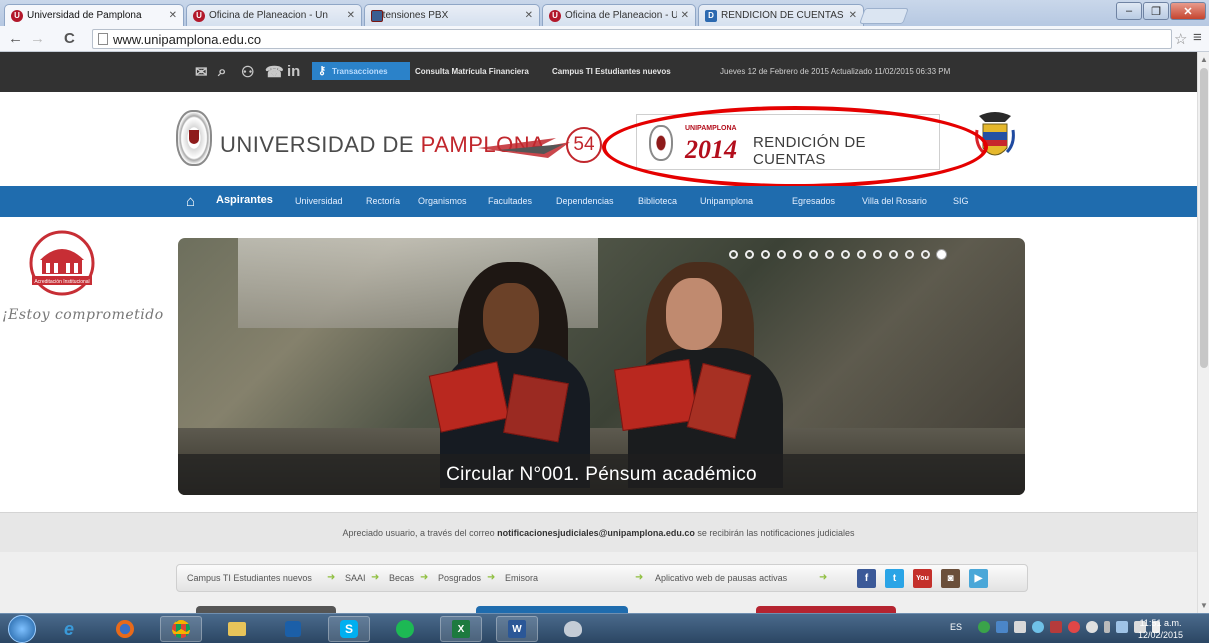 This screenshot has width=1209, height=643. Describe the element at coordinates (461, 629) in the screenshot. I see `excel-icon: X` at that location.